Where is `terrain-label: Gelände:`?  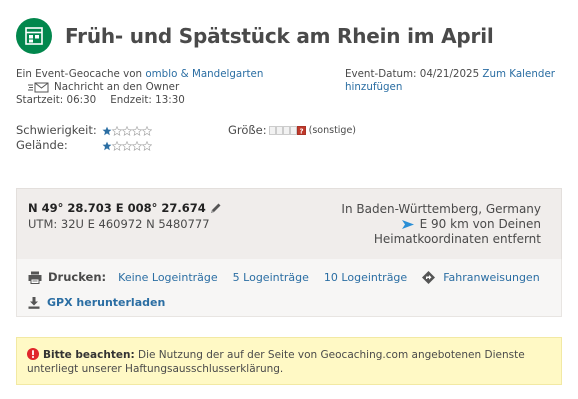
terrain-label: Gelände: is located at coordinates (42, 145).